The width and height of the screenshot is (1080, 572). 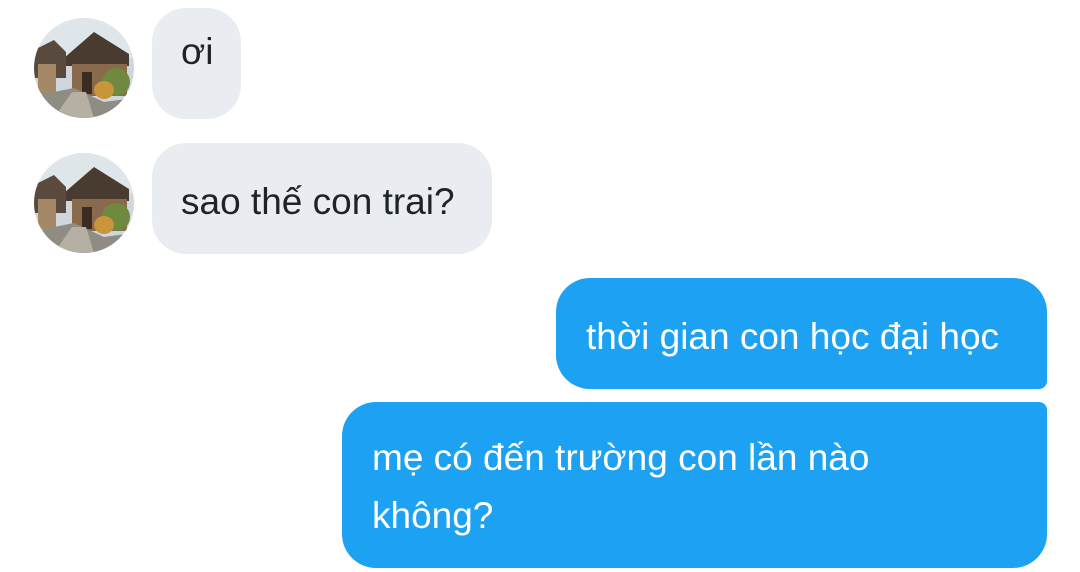 I want to click on incoming-message-bubble: ơi, so click(x=196, y=63).